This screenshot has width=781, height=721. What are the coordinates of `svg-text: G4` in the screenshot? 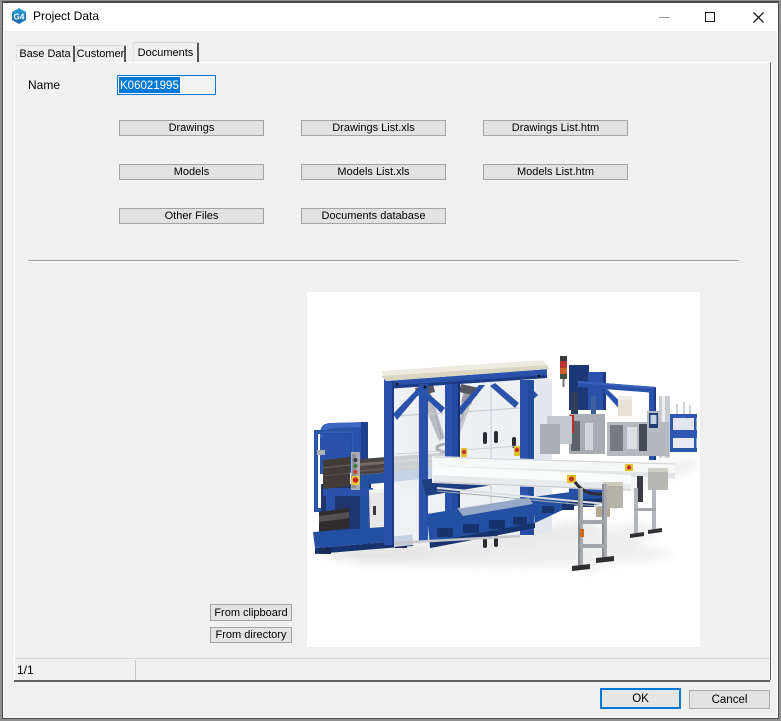 It's located at (19, 17).